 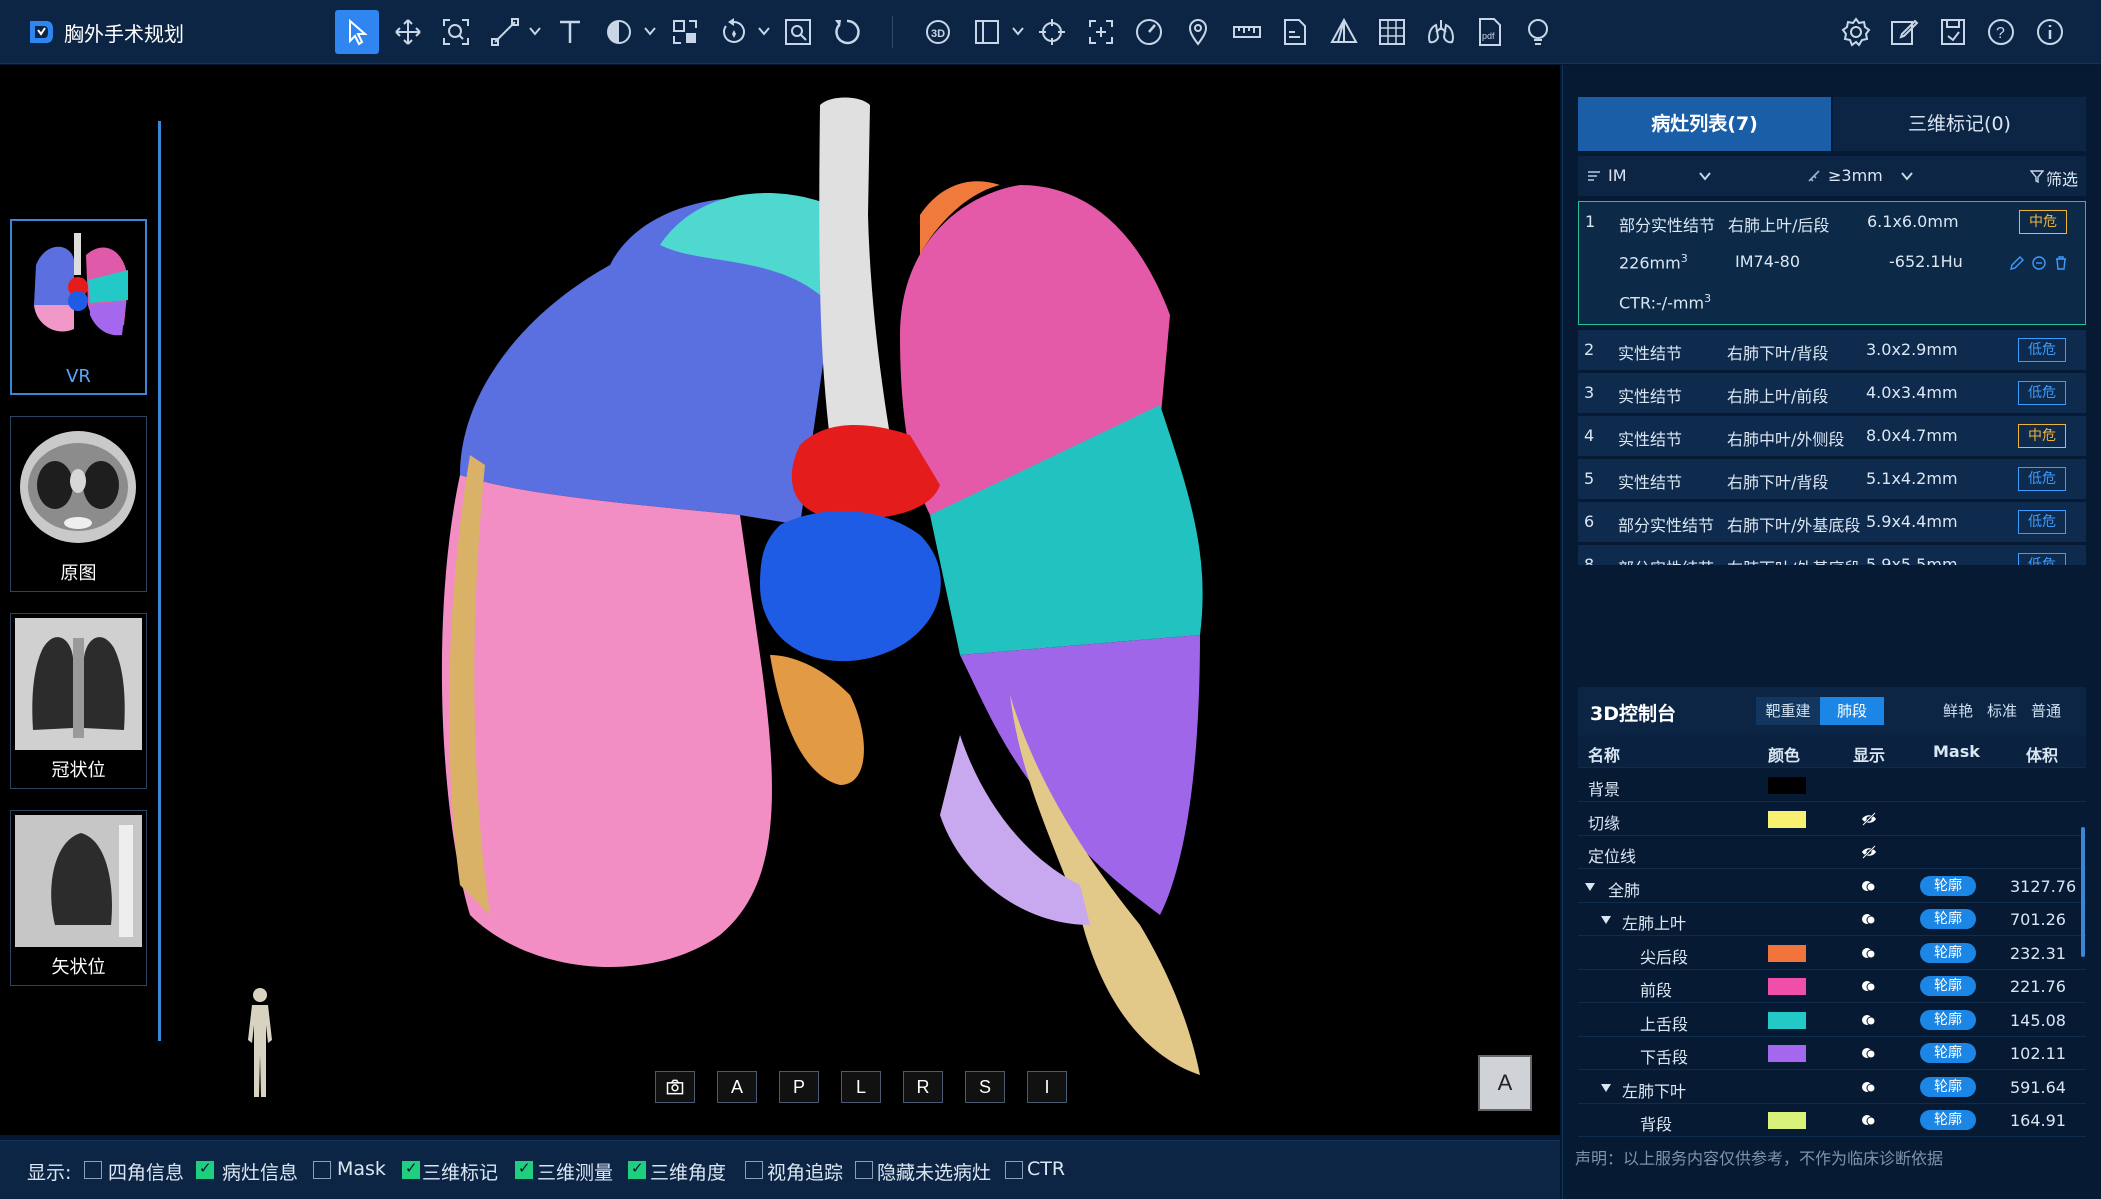 What do you see at coordinates (1046, 1169) in the screenshot?
I see `display-option-label: CTR` at bounding box center [1046, 1169].